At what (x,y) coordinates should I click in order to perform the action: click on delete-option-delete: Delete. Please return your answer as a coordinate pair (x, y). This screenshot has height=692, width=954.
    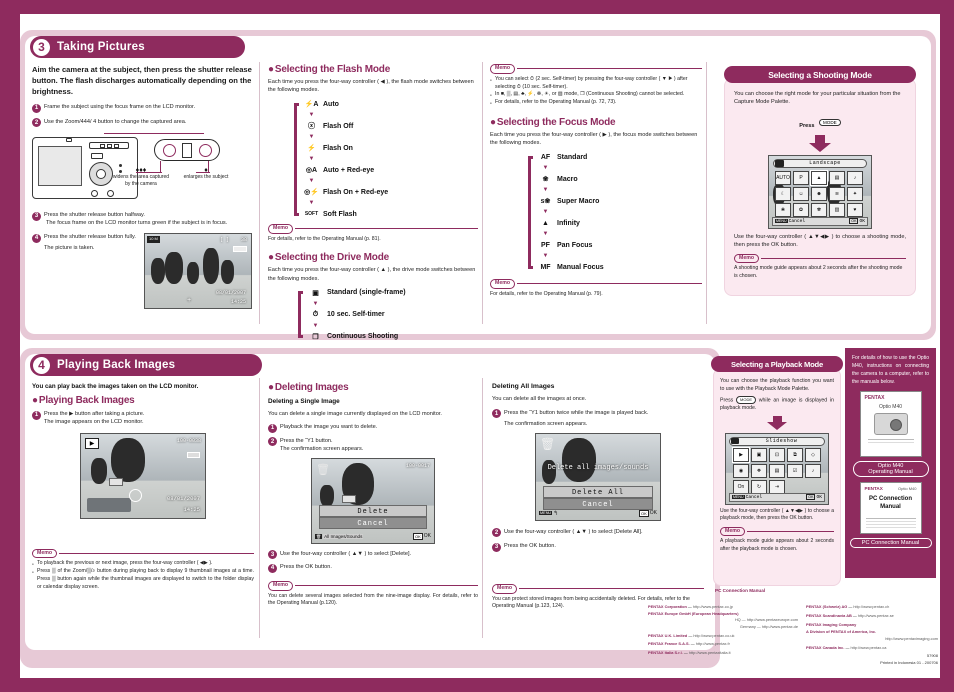
    Looking at the image, I should click on (373, 510).